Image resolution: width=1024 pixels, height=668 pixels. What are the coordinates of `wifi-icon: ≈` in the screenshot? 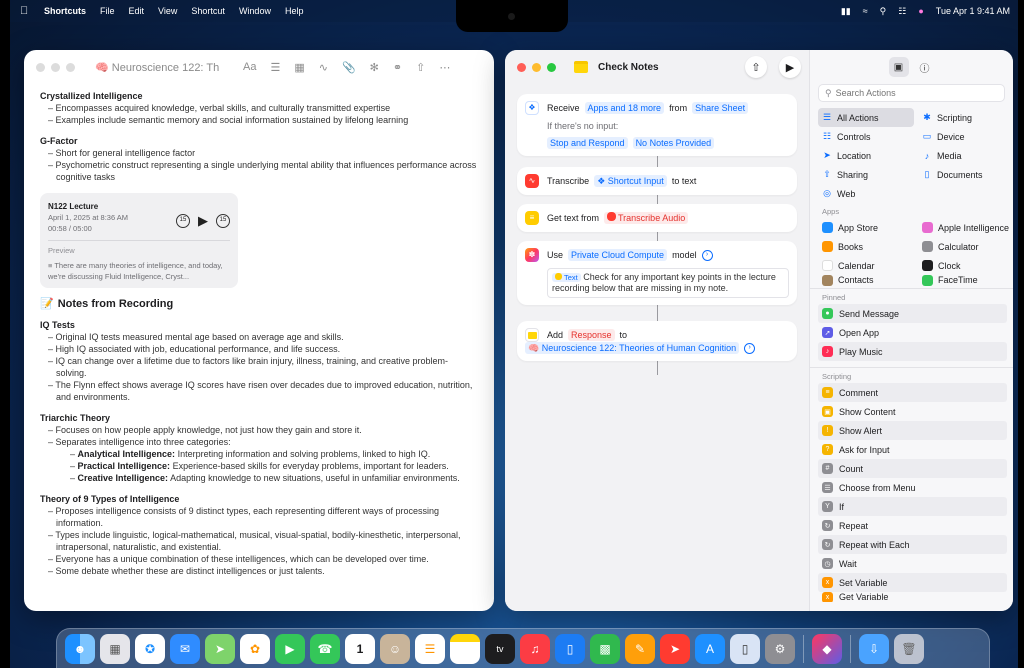 It's located at (865, 11).